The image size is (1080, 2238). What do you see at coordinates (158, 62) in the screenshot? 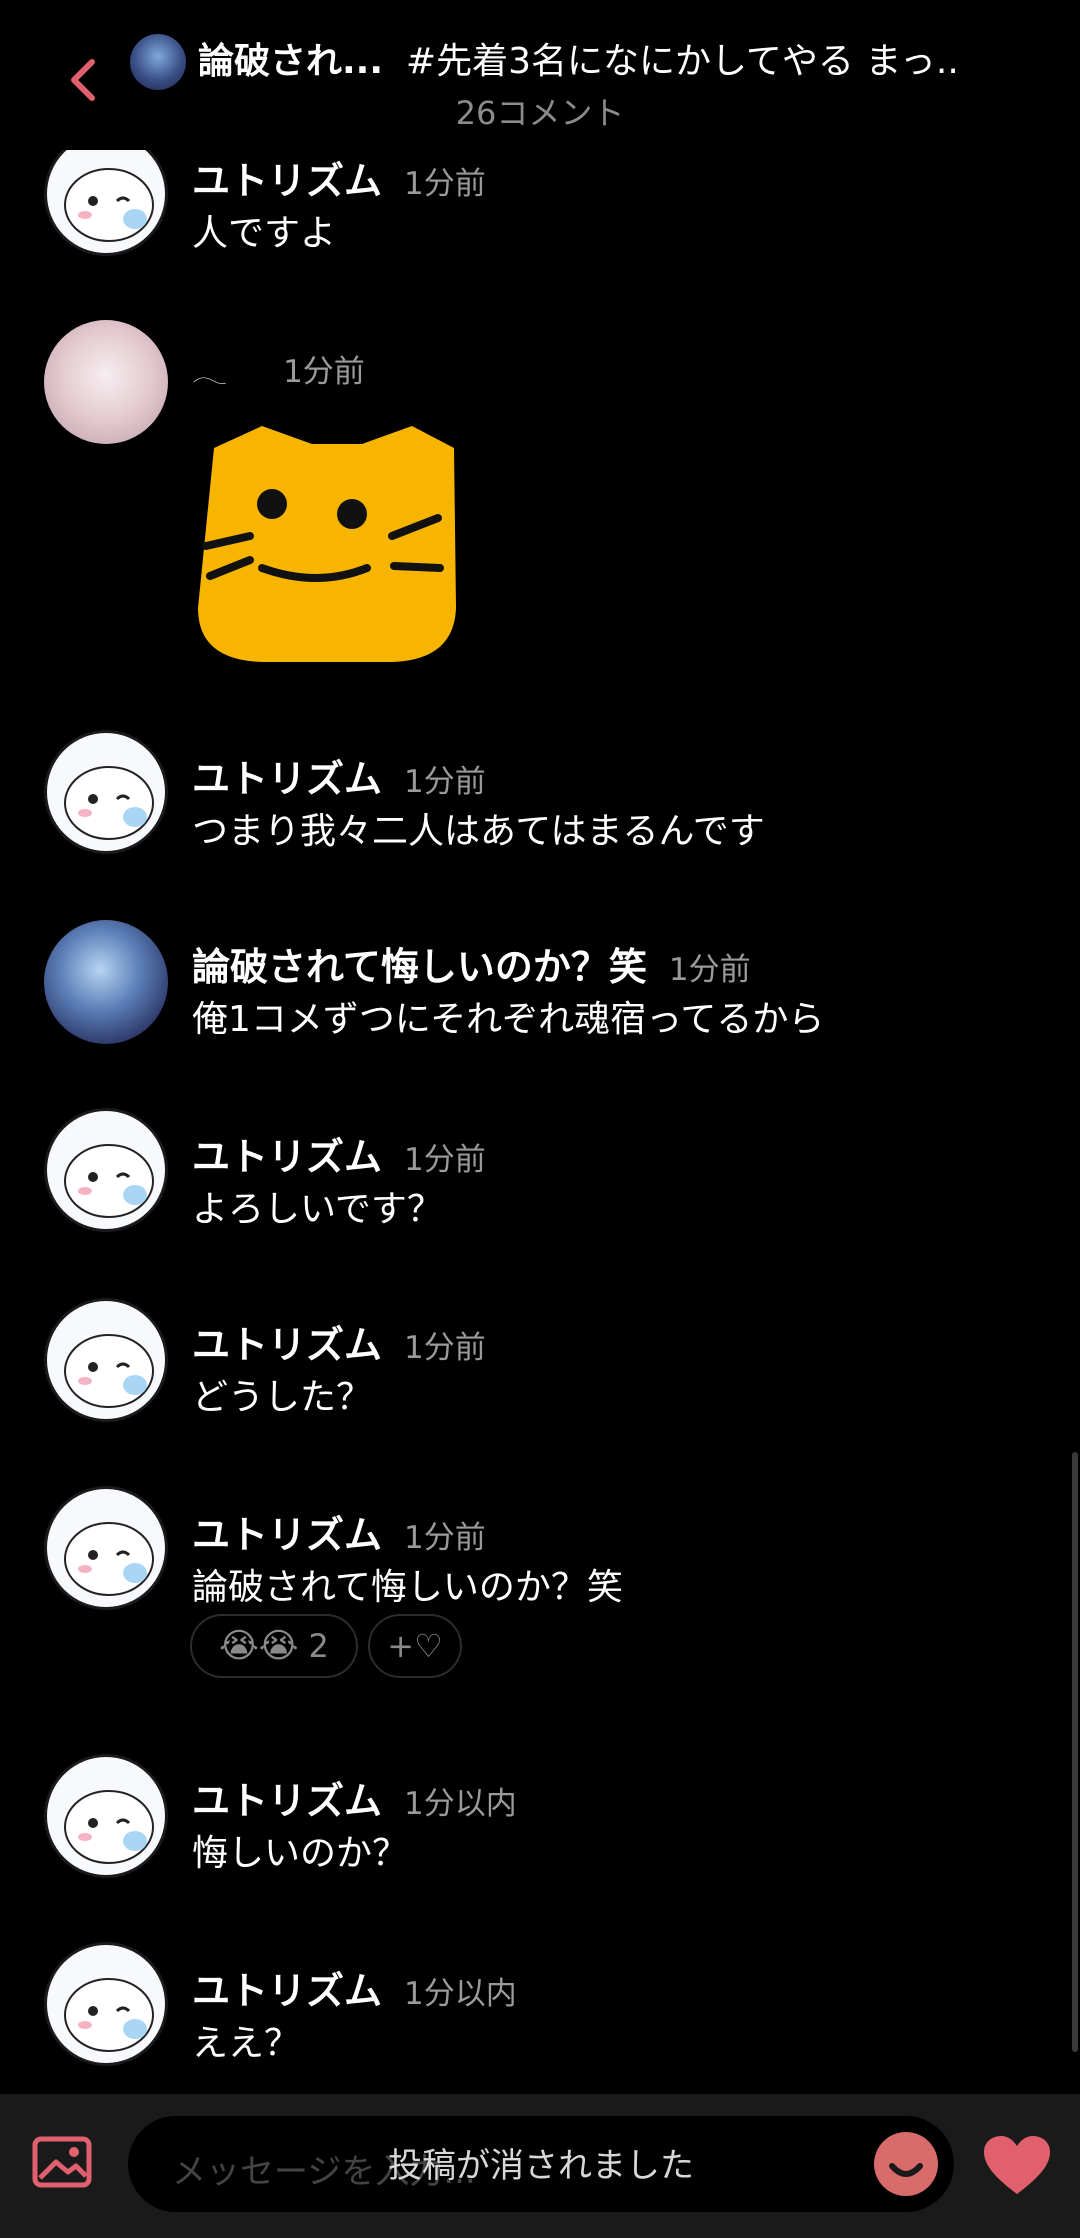
I see `post-author-avatar` at bounding box center [158, 62].